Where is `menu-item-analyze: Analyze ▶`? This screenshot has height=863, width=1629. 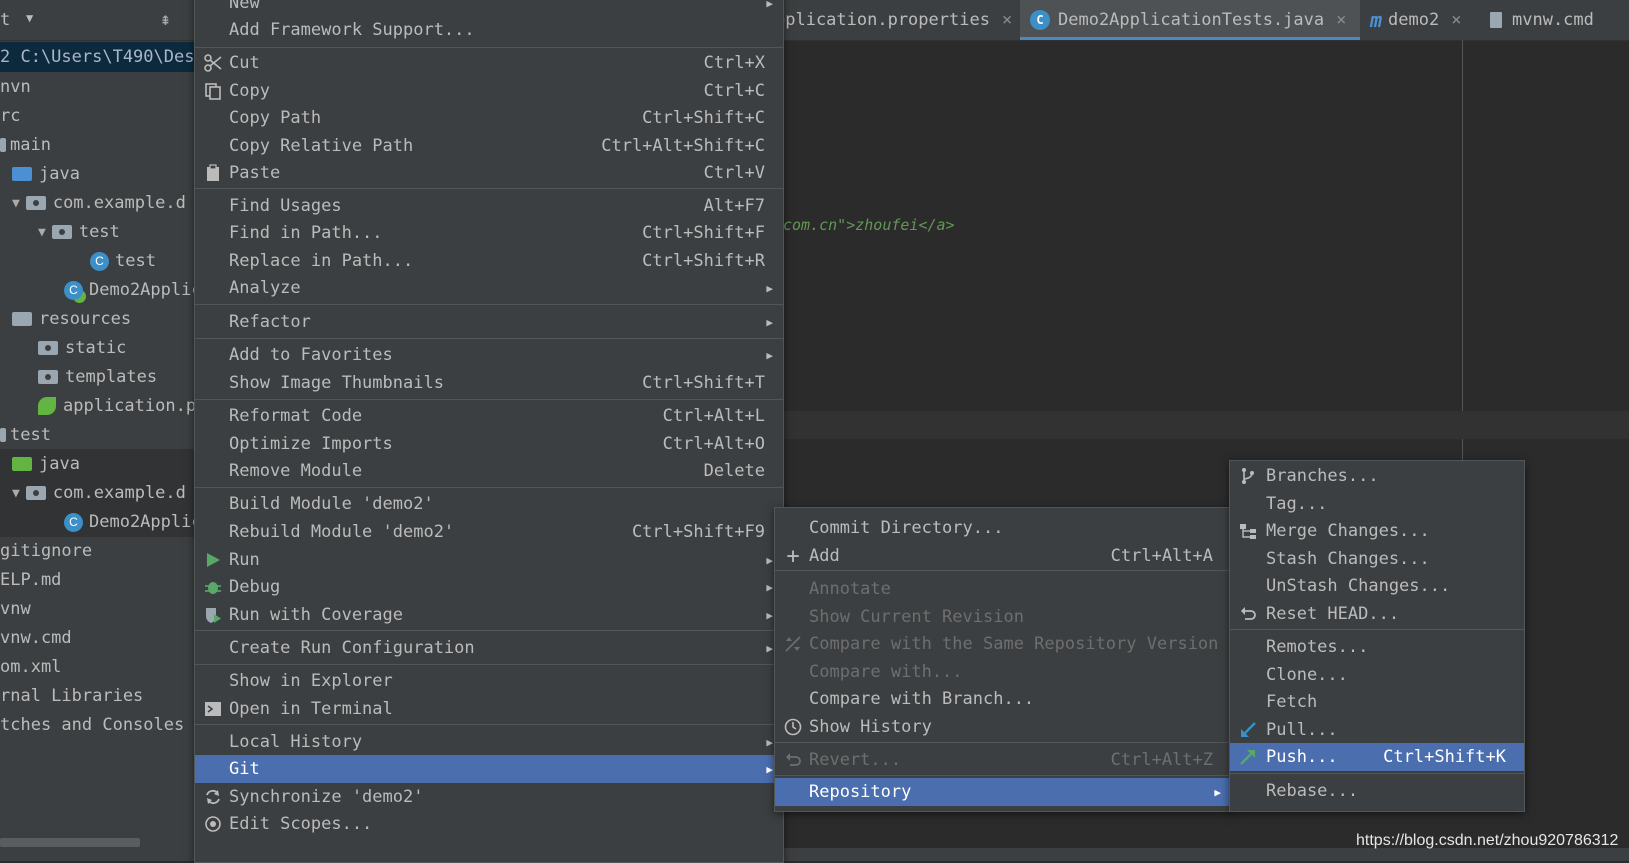 menu-item-analyze: Analyze ▶ is located at coordinates (489, 288).